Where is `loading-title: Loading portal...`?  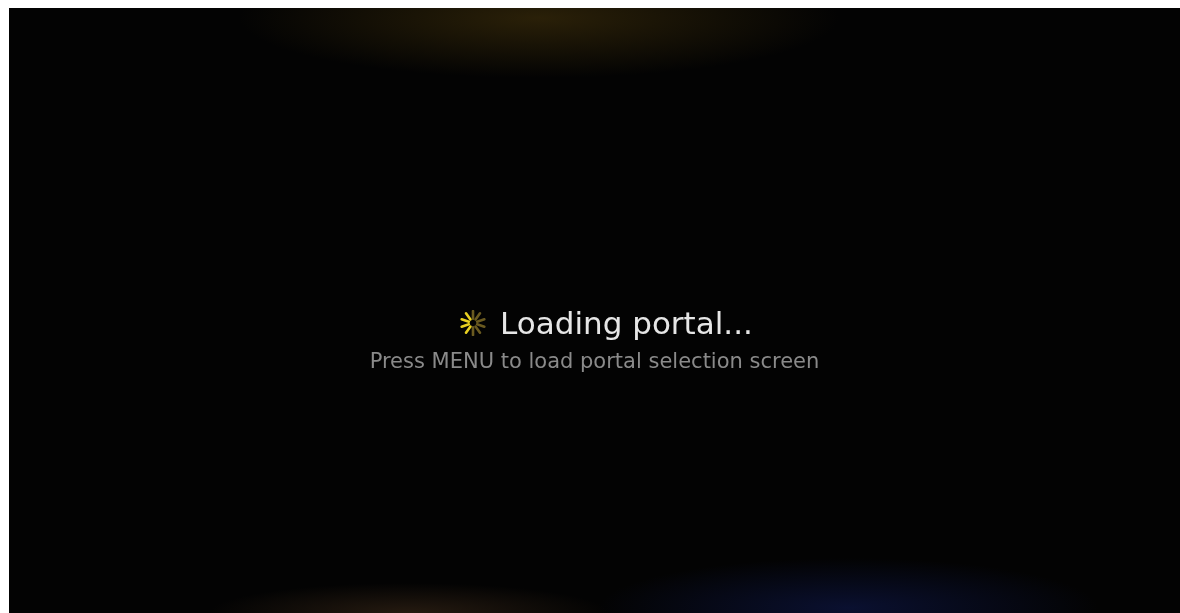 loading-title: Loading portal... is located at coordinates (626, 322).